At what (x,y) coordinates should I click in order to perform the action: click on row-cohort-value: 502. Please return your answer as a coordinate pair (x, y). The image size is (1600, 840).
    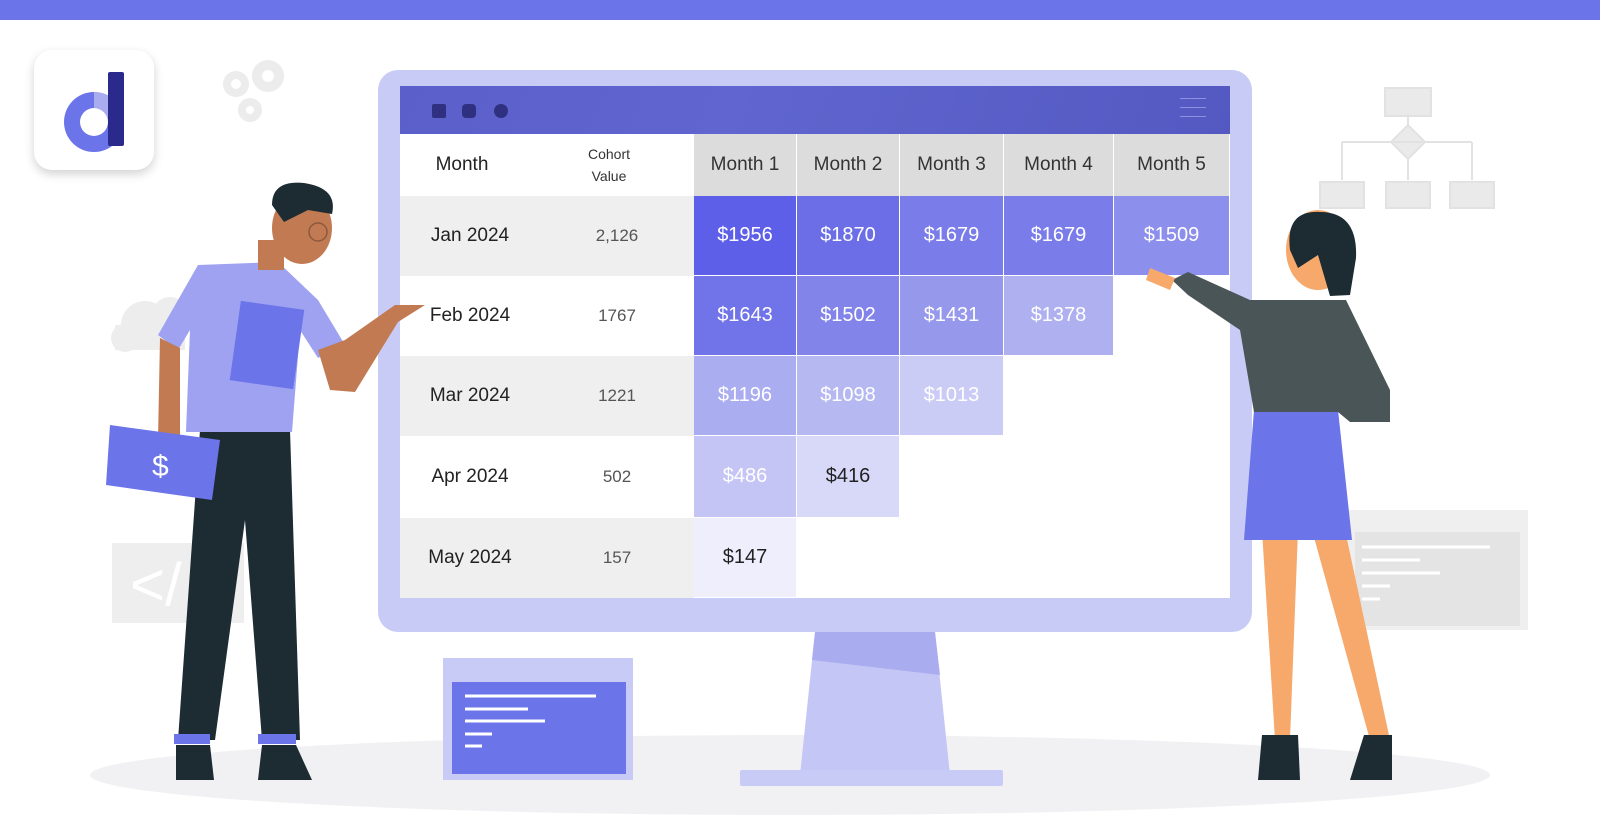
    Looking at the image, I should click on (617, 477).